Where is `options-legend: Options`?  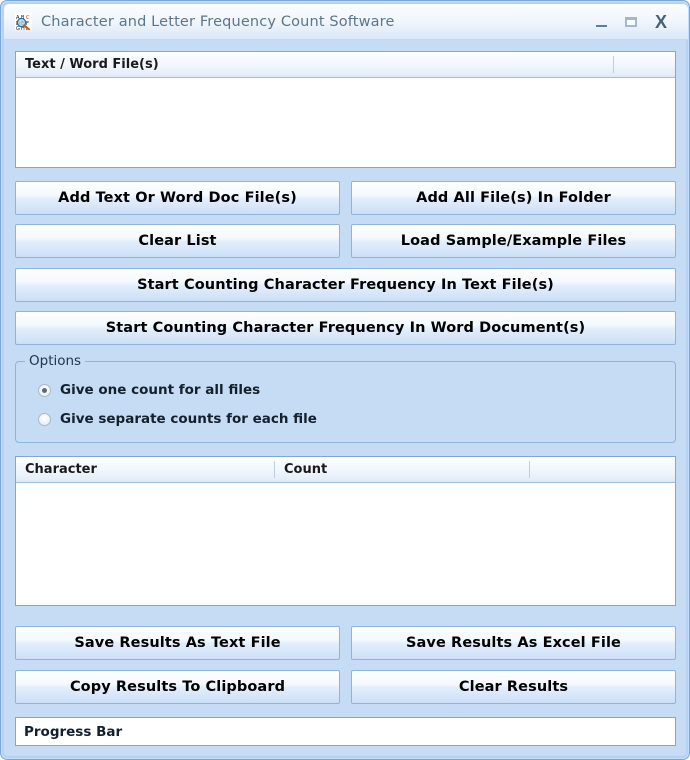
options-legend: Options is located at coordinates (55, 361).